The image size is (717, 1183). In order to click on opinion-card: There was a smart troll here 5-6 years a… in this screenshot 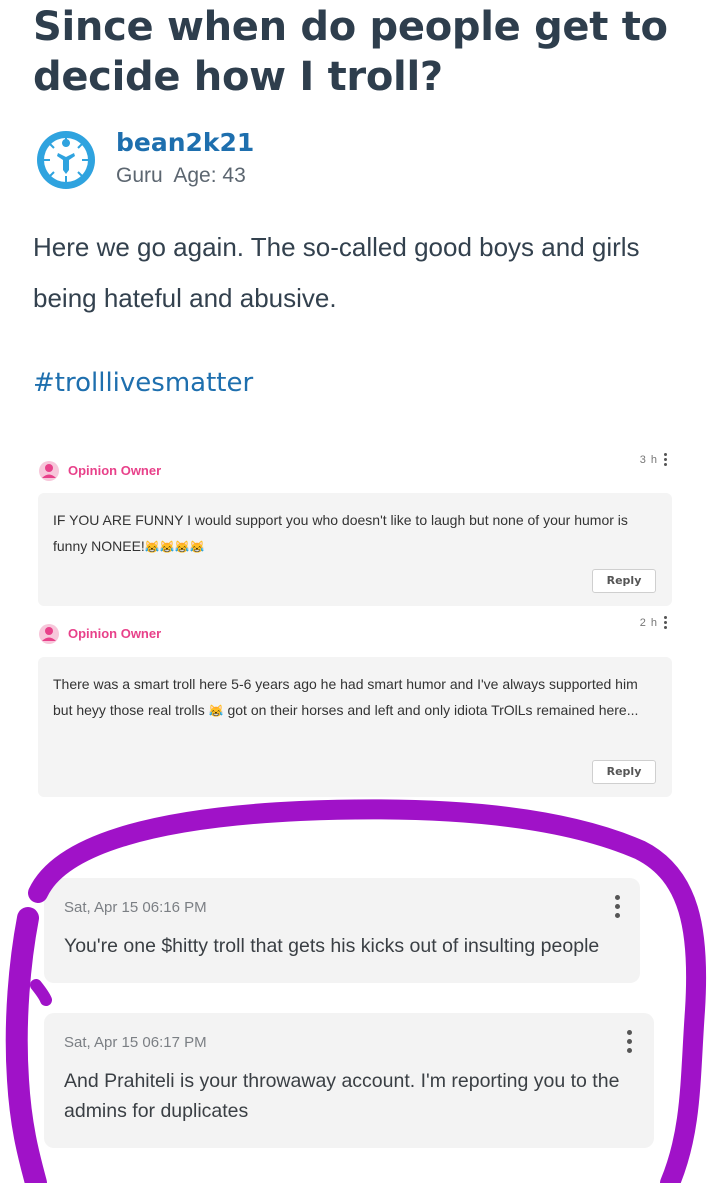, I will do `click(355, 727)`.